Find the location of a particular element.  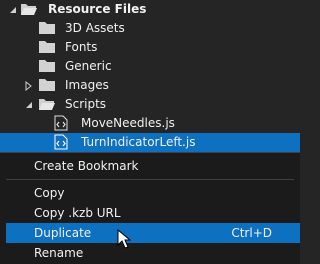

menu-item-create-bookmark: Create Bookmark is located at coordinates (150, 166).